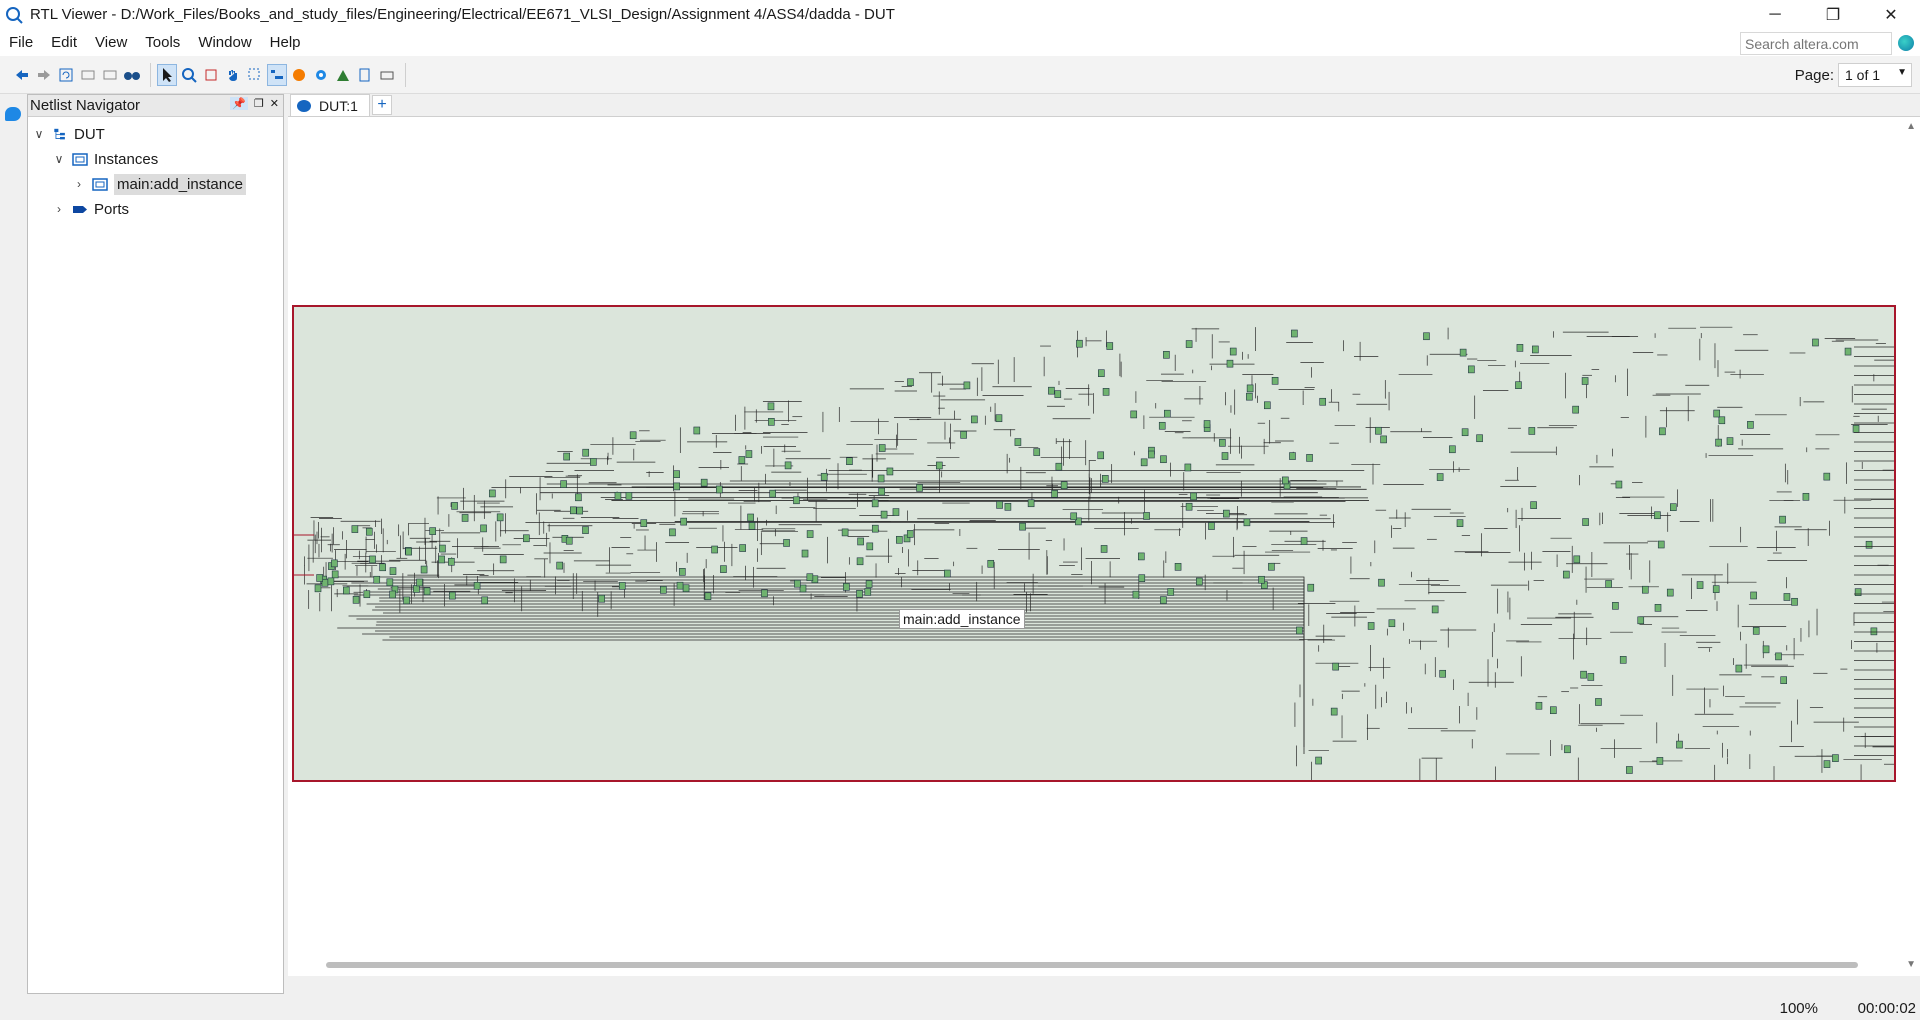  Describe the element at coordinates (180, 184) in the screenshot. I see `tree-item-label: main:add_instance` at that location.